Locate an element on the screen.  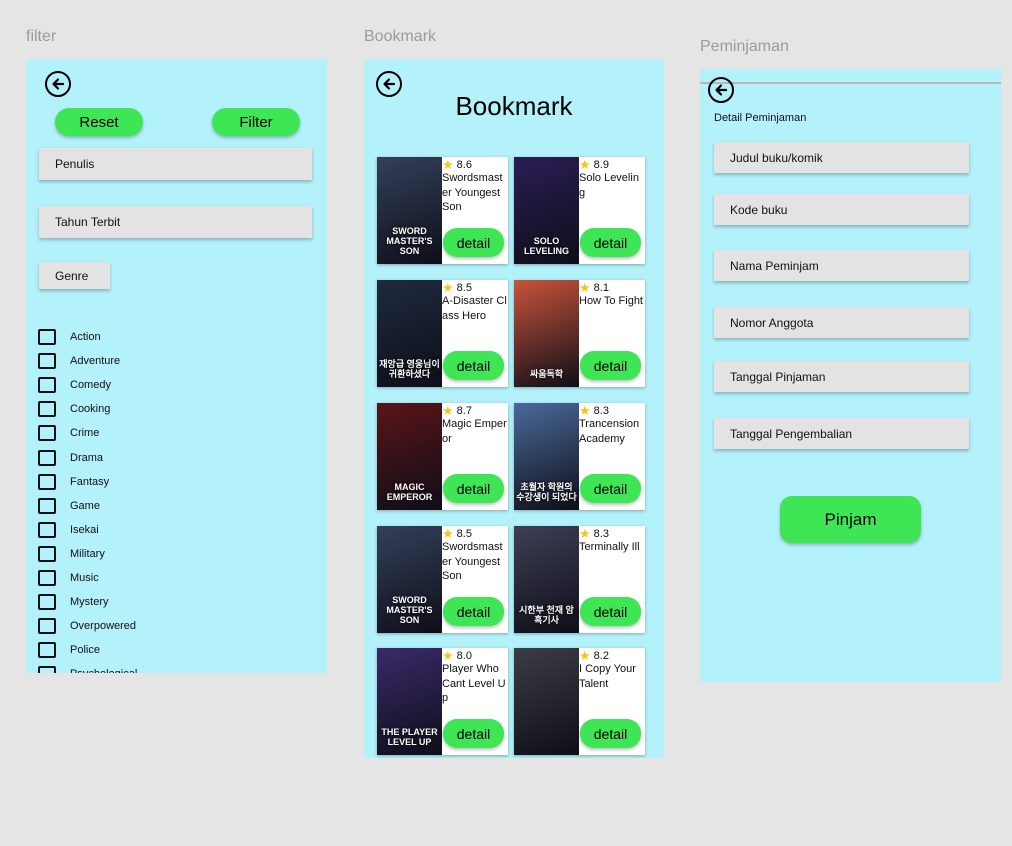
genre-label: Mystery is located at coordinates (89, 602).